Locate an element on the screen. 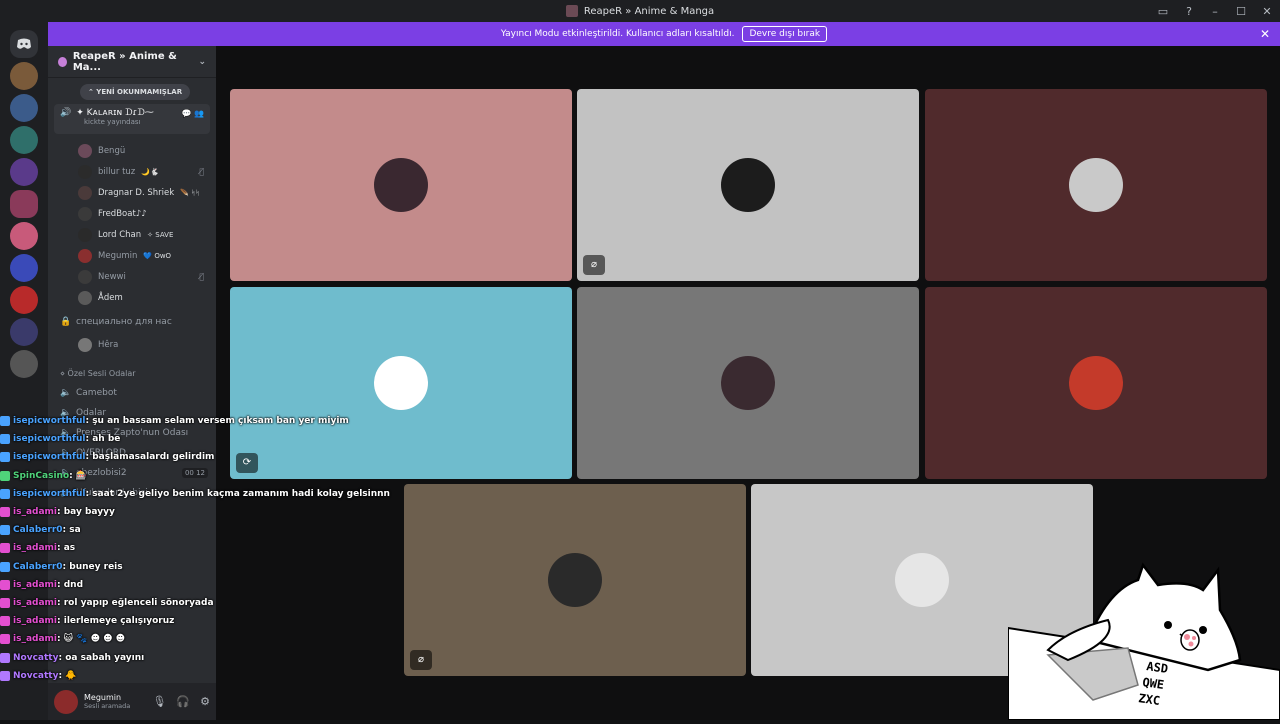 This screenshot has width=1280, height=724. microphone-icon: 🎙 is located at coordinates (159, 701).